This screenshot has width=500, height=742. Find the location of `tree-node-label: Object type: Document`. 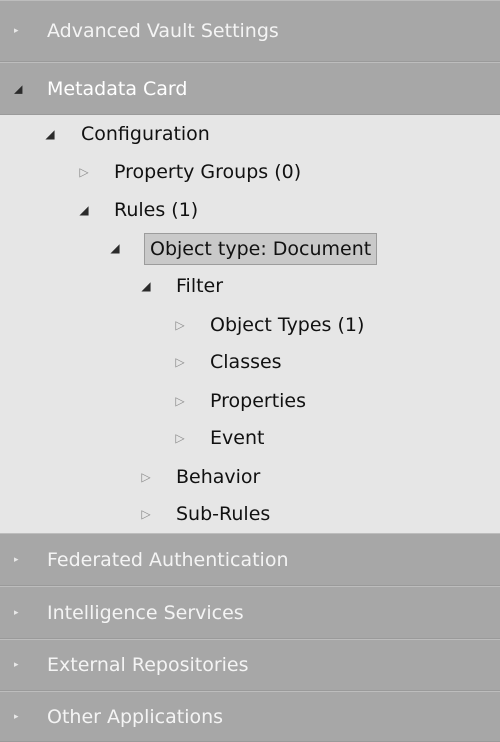

tree-node-label: Object type: Document is located at coordinates (261, 249).